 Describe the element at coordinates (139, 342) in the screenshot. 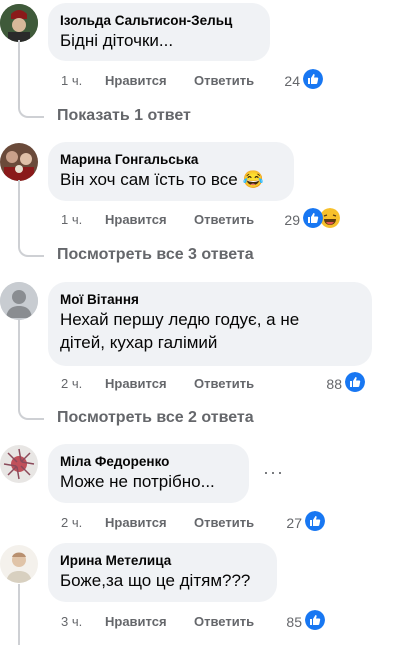

I see `comment-text-line: дітей, кухар галімий` at that location.